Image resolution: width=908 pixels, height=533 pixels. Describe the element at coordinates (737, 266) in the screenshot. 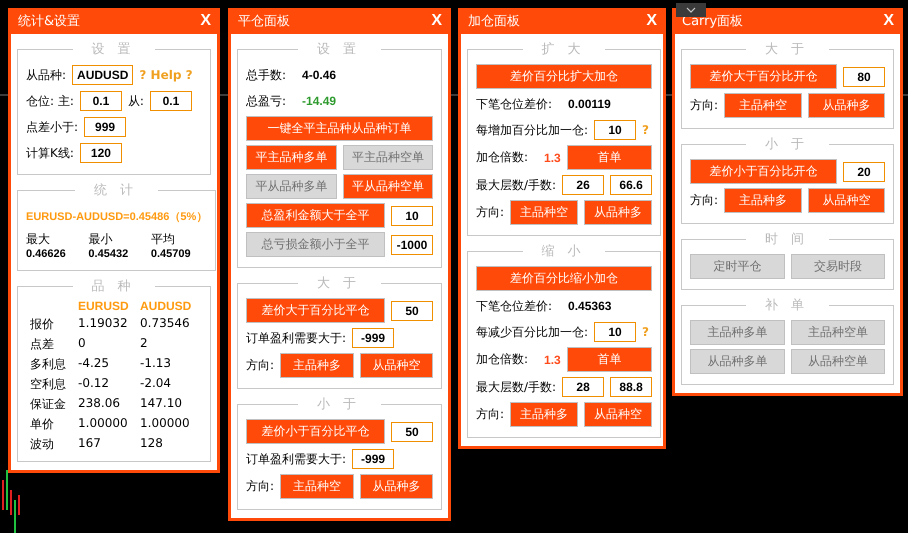

I see `action-button: 定时平仓` at that location.